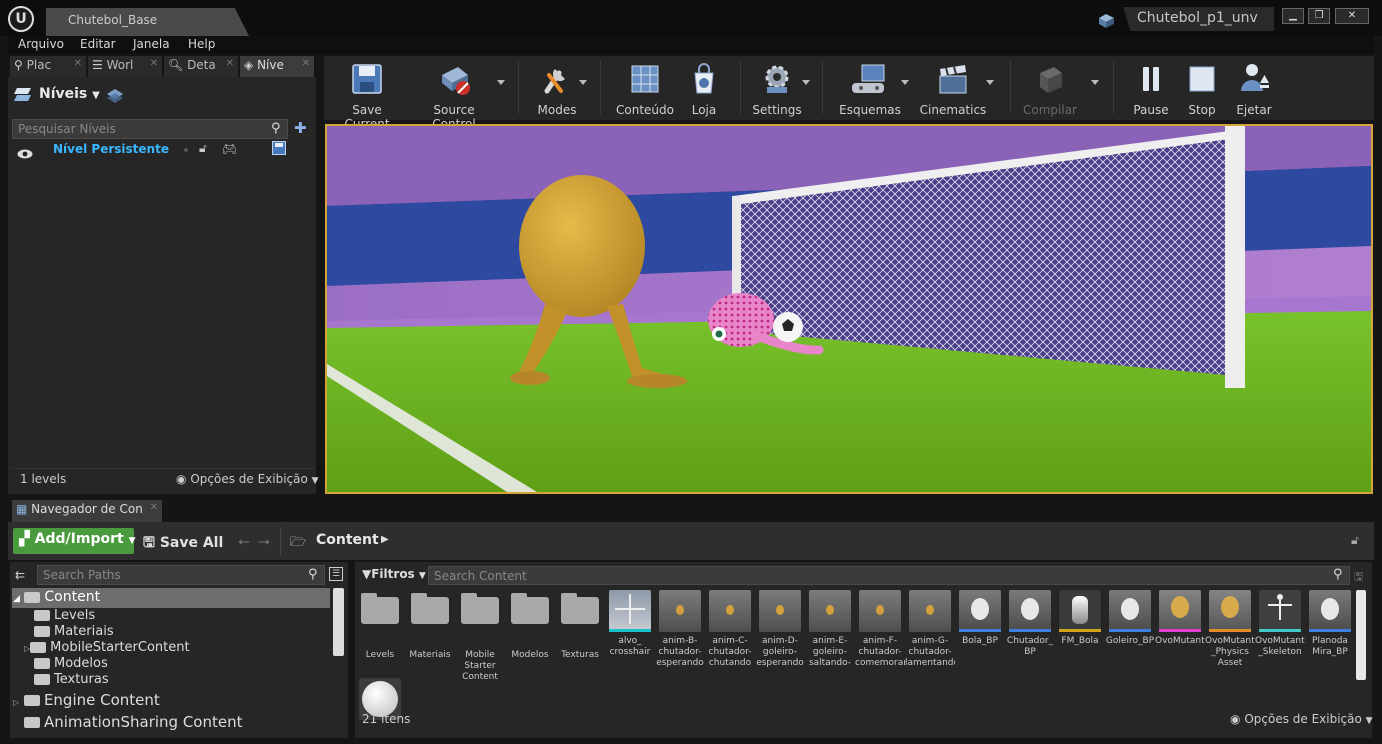  What do you see at coordinates (41, 44) in the screenshot?
I see `menu-arquivo: Arquivo` at bounding box center [41, 44].